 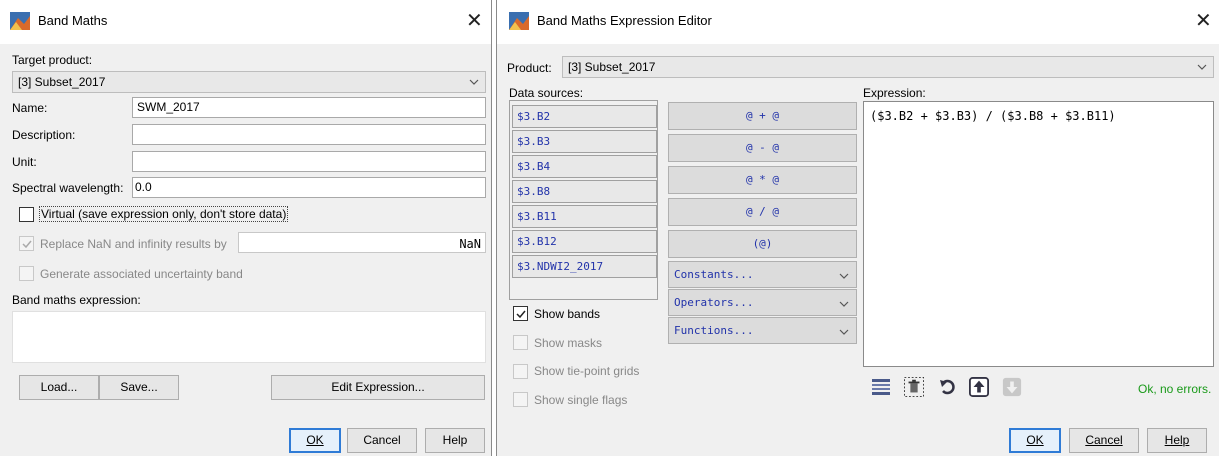 What do you see at coordinates (546, 93) in the screenshot?
I see `data-sources-label: Data sources:` at bounding box center [546, 93].